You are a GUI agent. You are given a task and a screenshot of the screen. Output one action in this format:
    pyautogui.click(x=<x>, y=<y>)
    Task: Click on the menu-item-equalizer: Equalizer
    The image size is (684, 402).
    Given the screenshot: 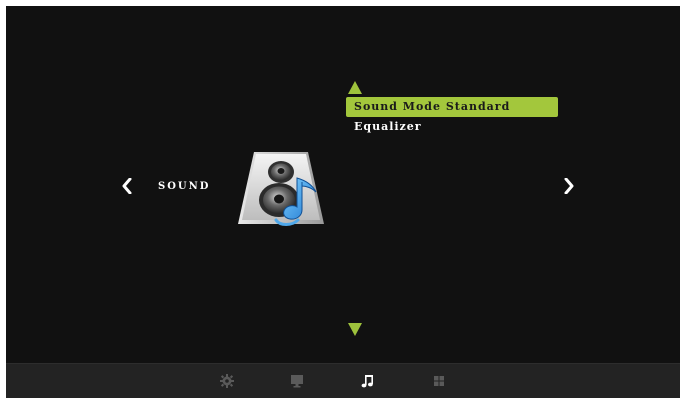 What is the action you would take?
    pyautogui.click(x=452, y=127)
    